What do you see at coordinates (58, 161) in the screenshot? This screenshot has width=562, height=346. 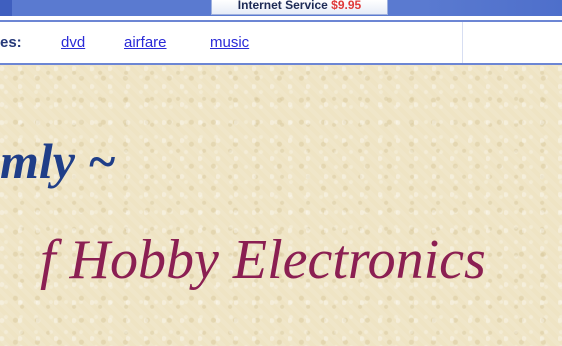 I see `page-heading: mly ~` at bounding box center [58, 161].